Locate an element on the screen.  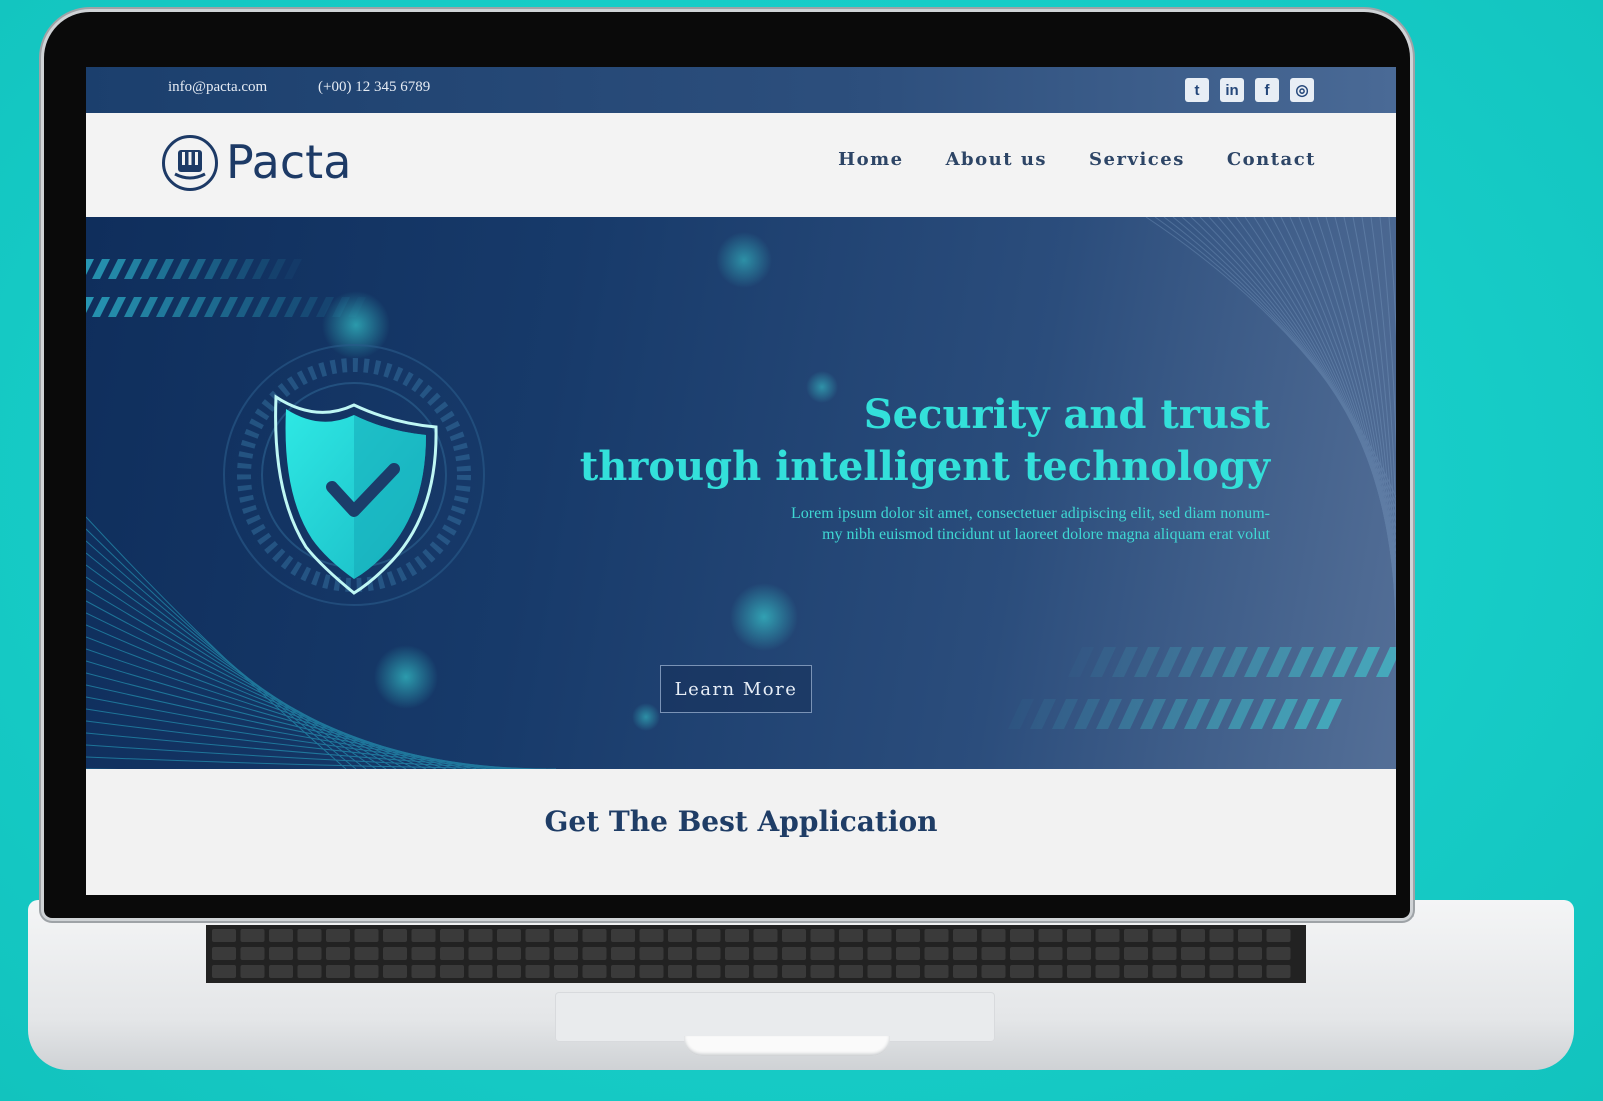
facebook-icon: f is located at coordinates (1267, 90).